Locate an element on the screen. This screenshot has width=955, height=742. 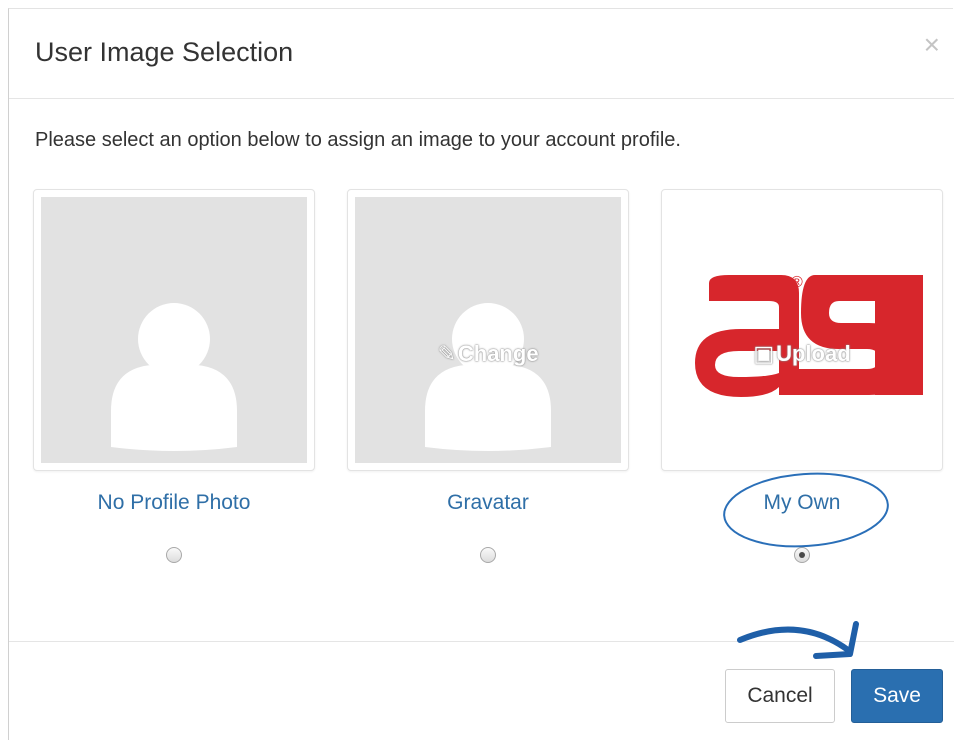
uploaded-image: ® ▣Upload is located at coordinates (802, 330).